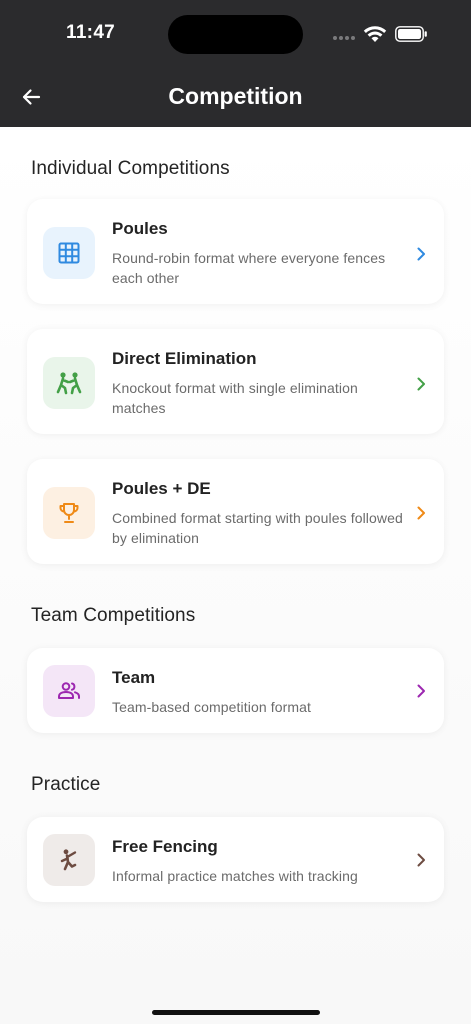 The height and width of the screenshot is (1024, 471). I want to click on wifi-icon, so click(375, 34).